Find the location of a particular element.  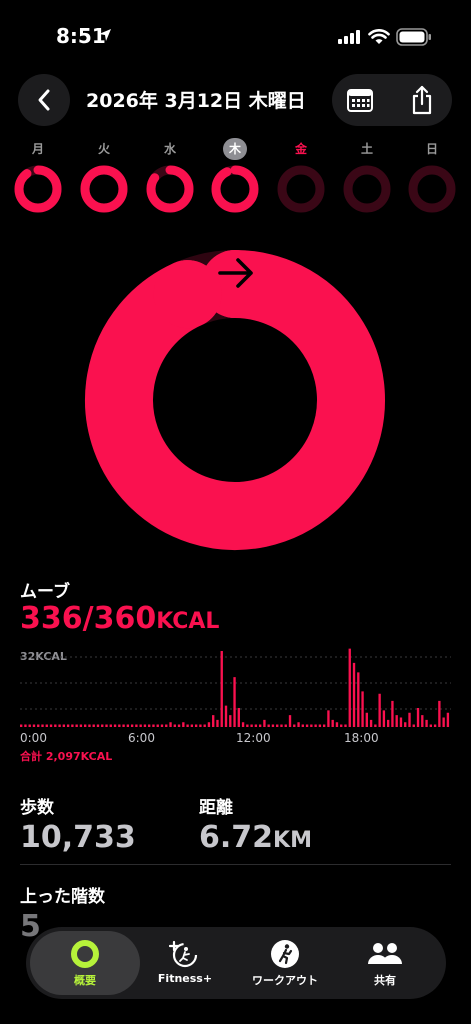

day-label-5: 土 is located at coordinates (367, 149).